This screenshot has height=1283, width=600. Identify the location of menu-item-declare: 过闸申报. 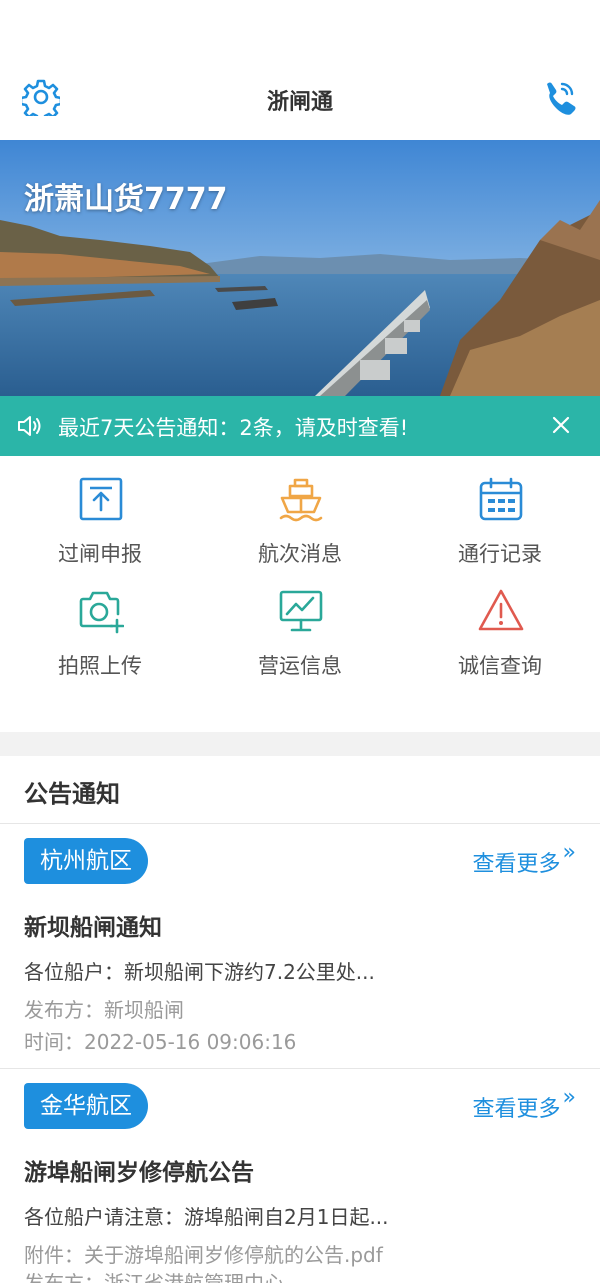
(100, 512).